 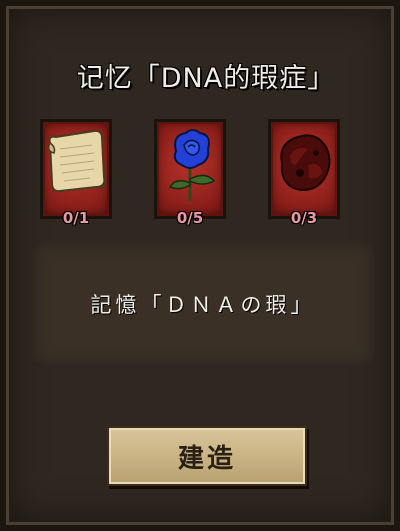 What do you see at coordinates (206, 78) in the screenshot?
I see `recipe-title: 记忆「DNA的瑕症」` at bounding box center [206, 78].